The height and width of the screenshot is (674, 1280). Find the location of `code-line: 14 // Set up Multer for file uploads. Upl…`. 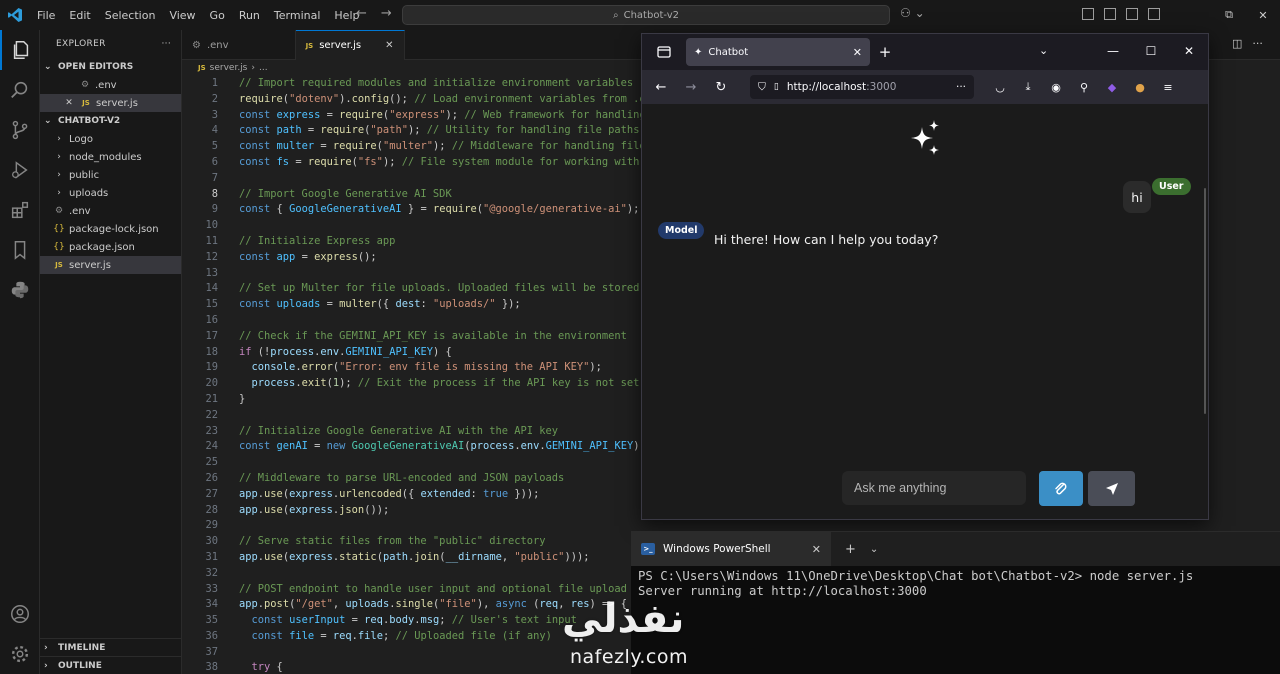

code-line: 14 // Set up Multer for file uploads. Upl… is located at coordinates (412, 289).